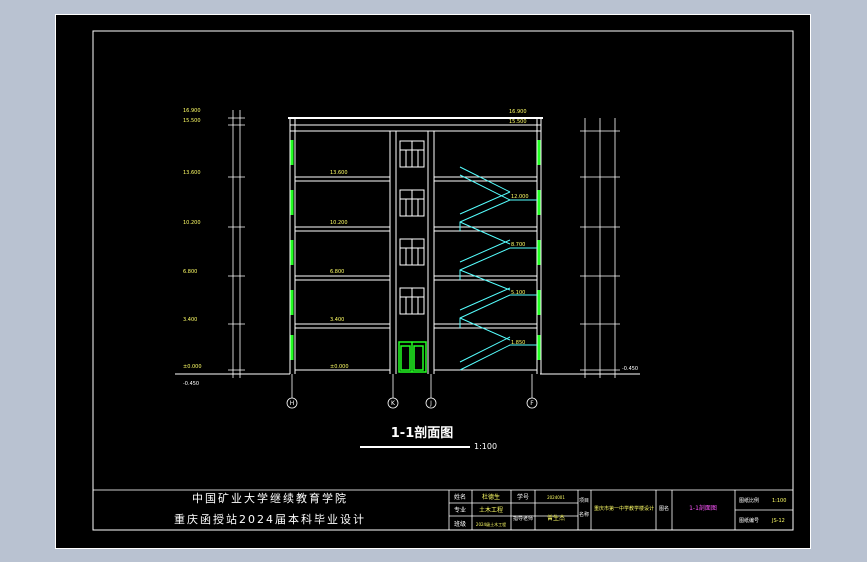 Image resolution: width=867 pixels, height=562 pixels. What do you see at coordinates (460, 524) in the screenshot?
I see `class-label: 班级` at bounding box center [460, 524].